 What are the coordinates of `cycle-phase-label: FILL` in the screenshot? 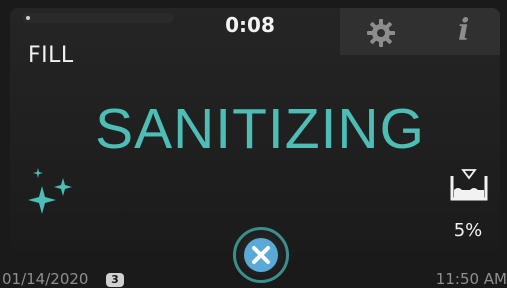 It's located at (51, 55).